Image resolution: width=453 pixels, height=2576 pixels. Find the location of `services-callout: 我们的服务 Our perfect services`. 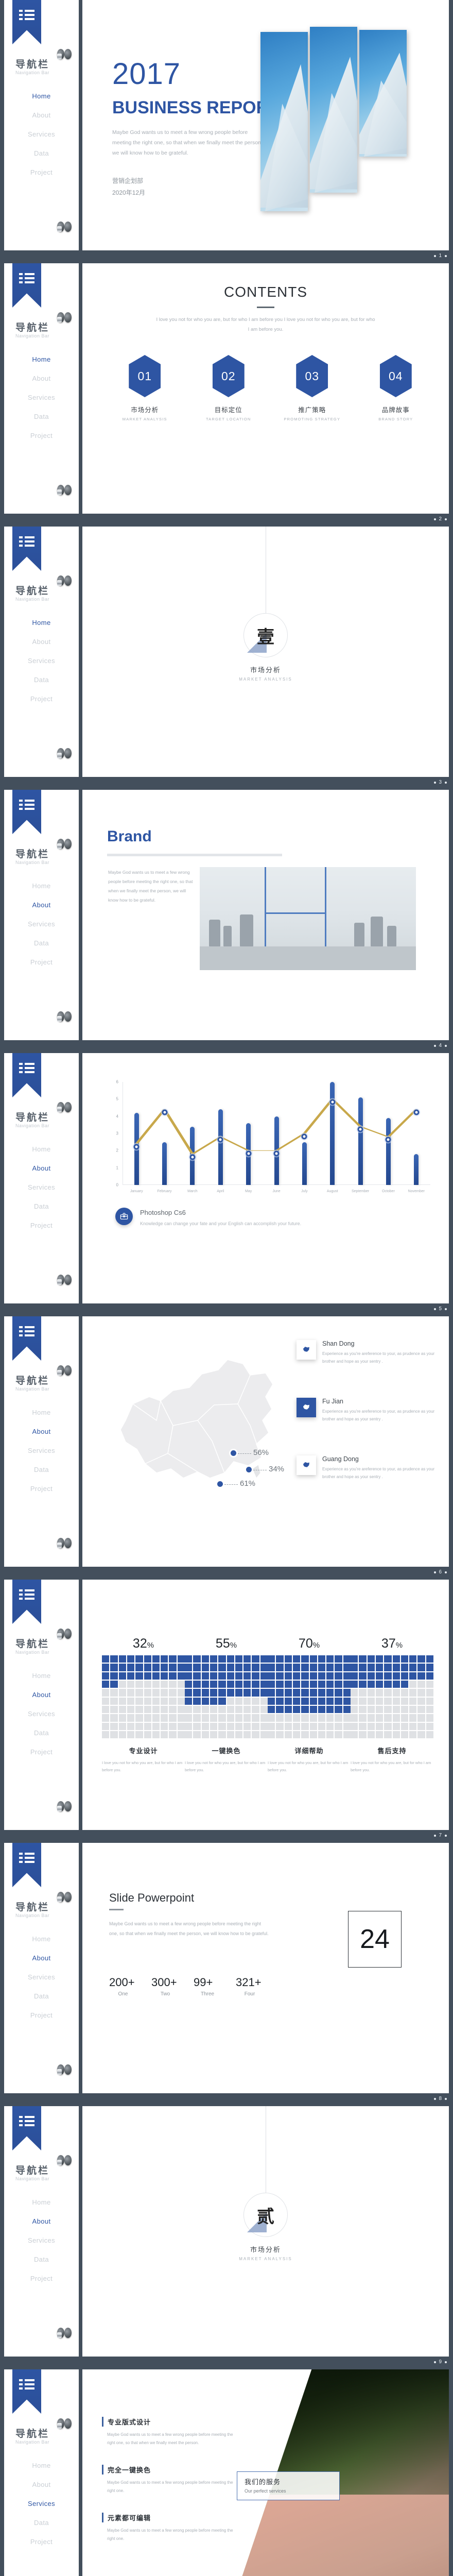

services-callout: 我们的服务 Our perfect services is located at coordinates (288, 2485).